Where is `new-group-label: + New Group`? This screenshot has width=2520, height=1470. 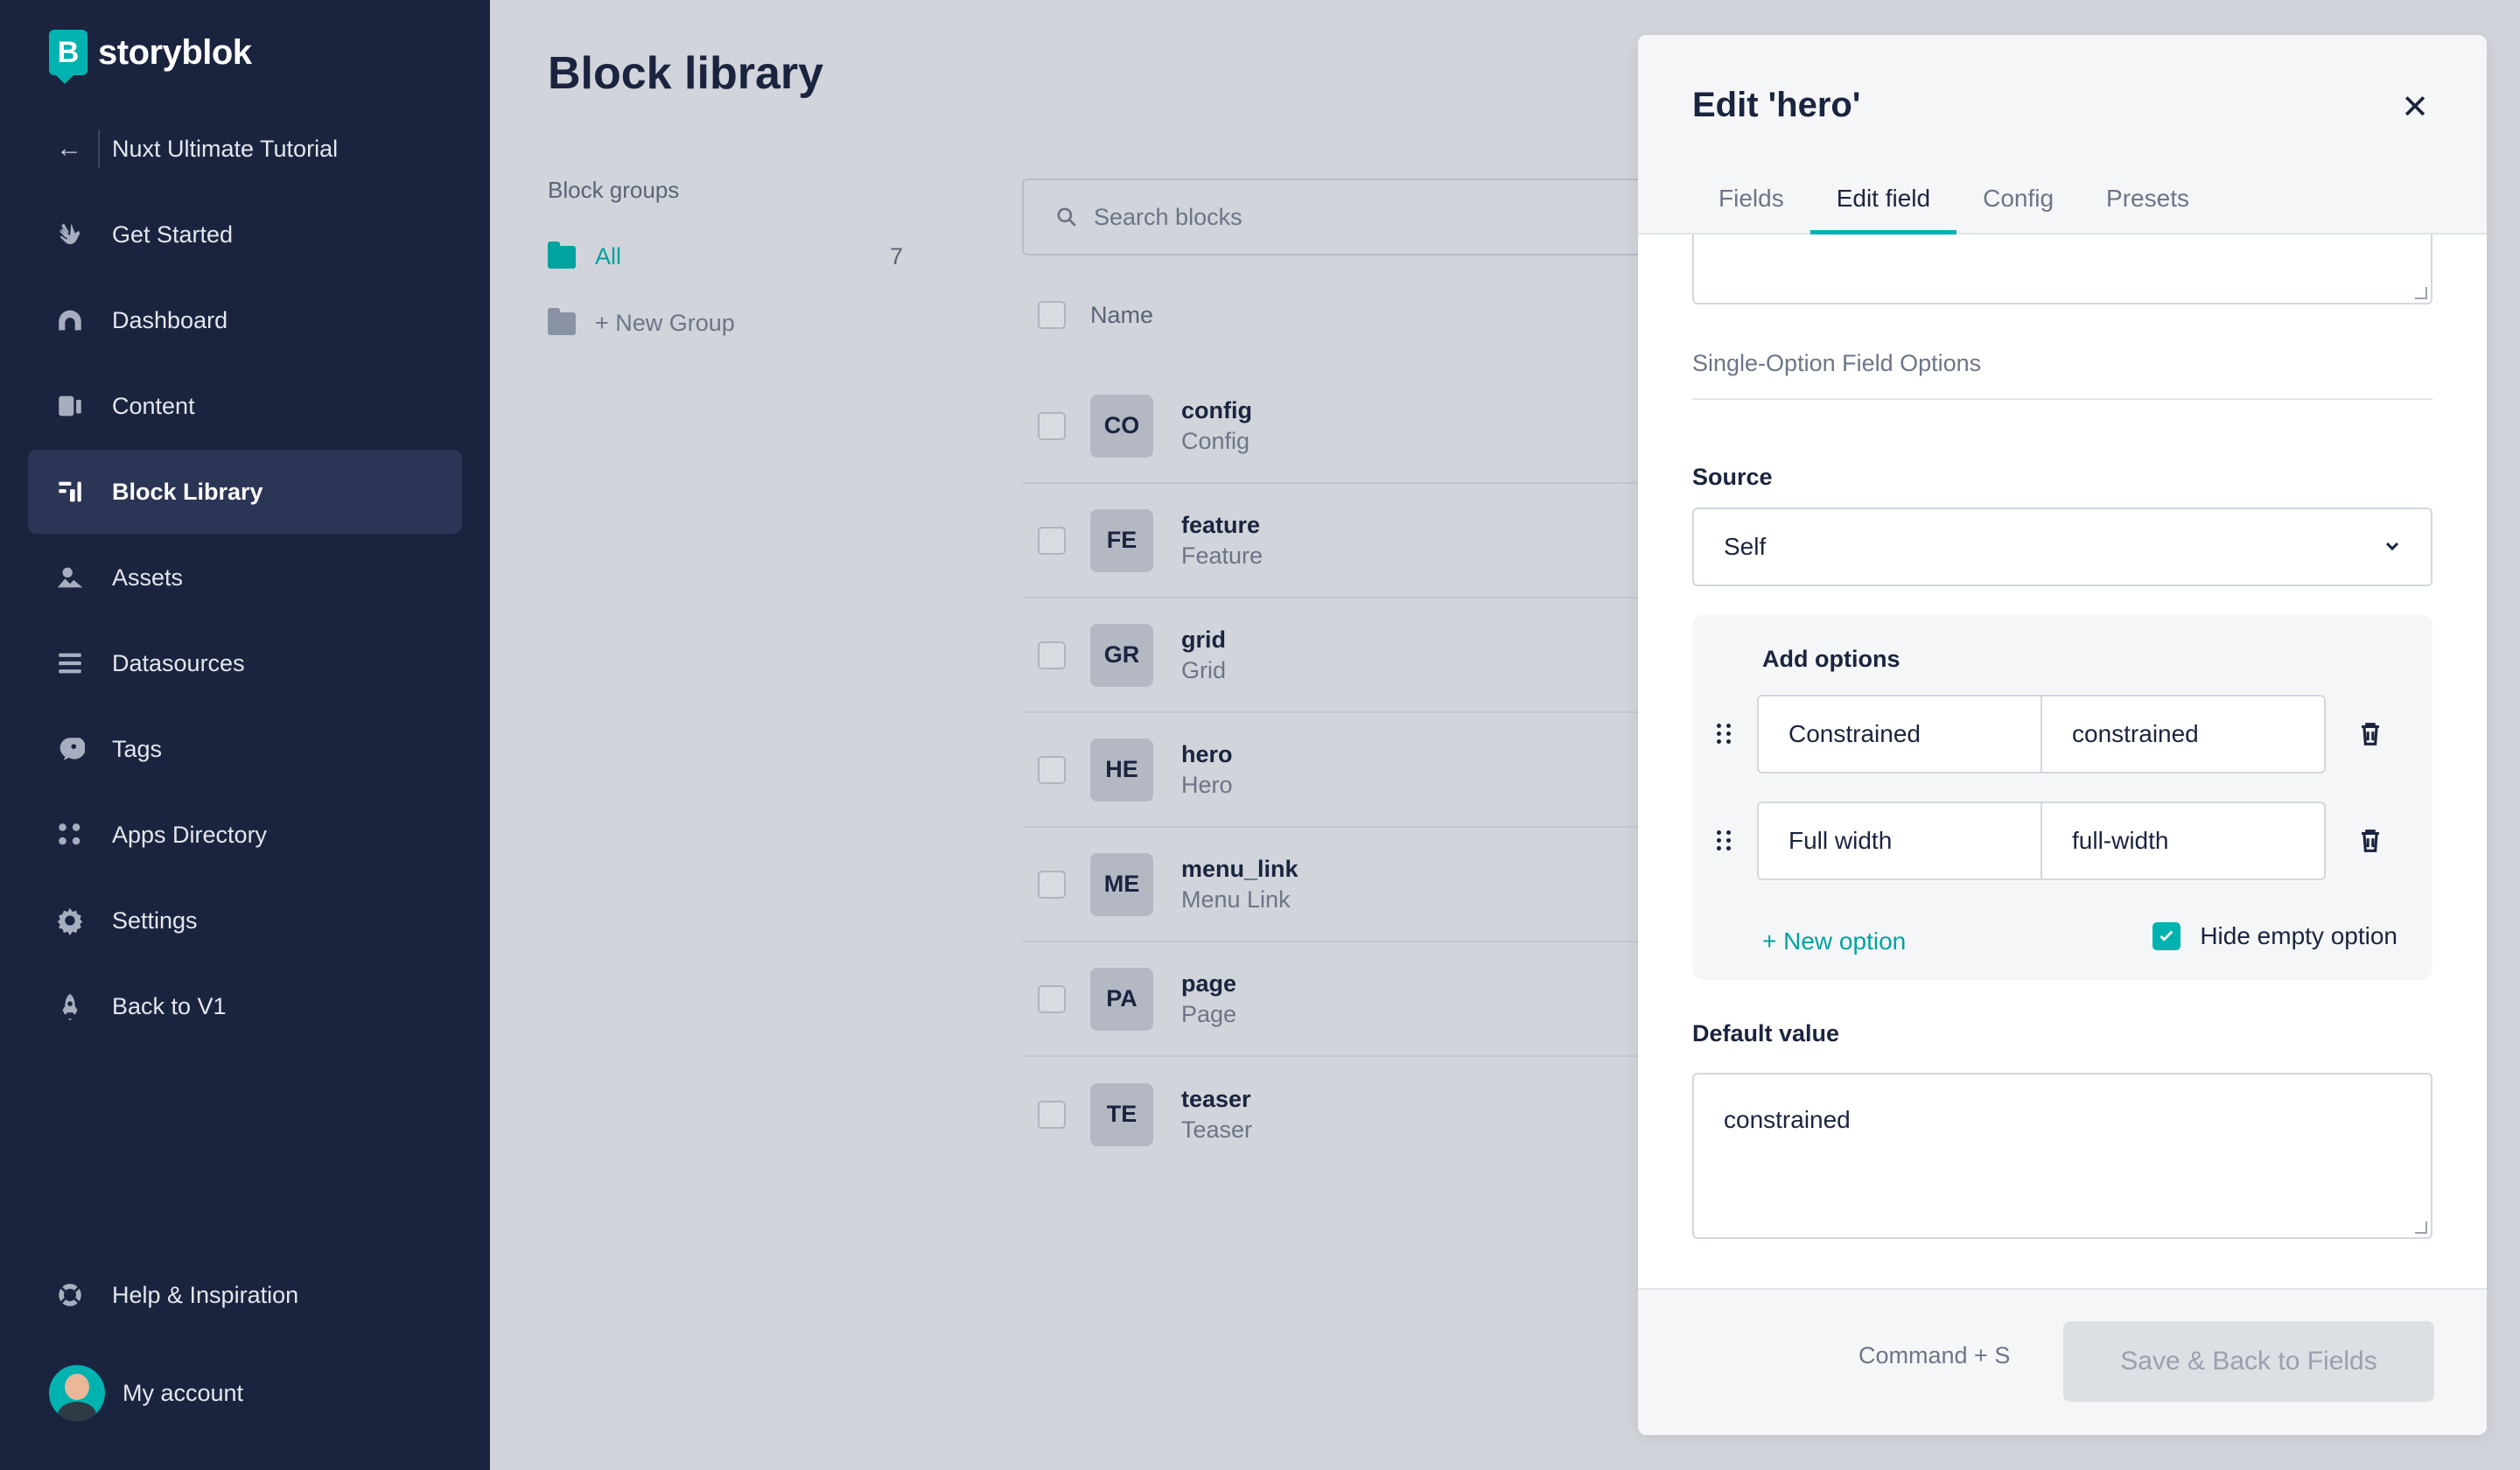 new-group-label: + New Group is located at coordinates (665, 323).